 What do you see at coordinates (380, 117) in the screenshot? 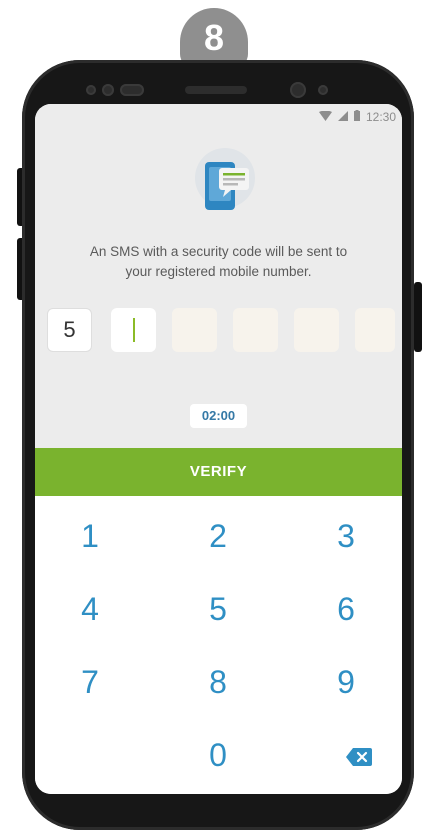
I see `status-time: 12:30` at bounding box center [380, 117].